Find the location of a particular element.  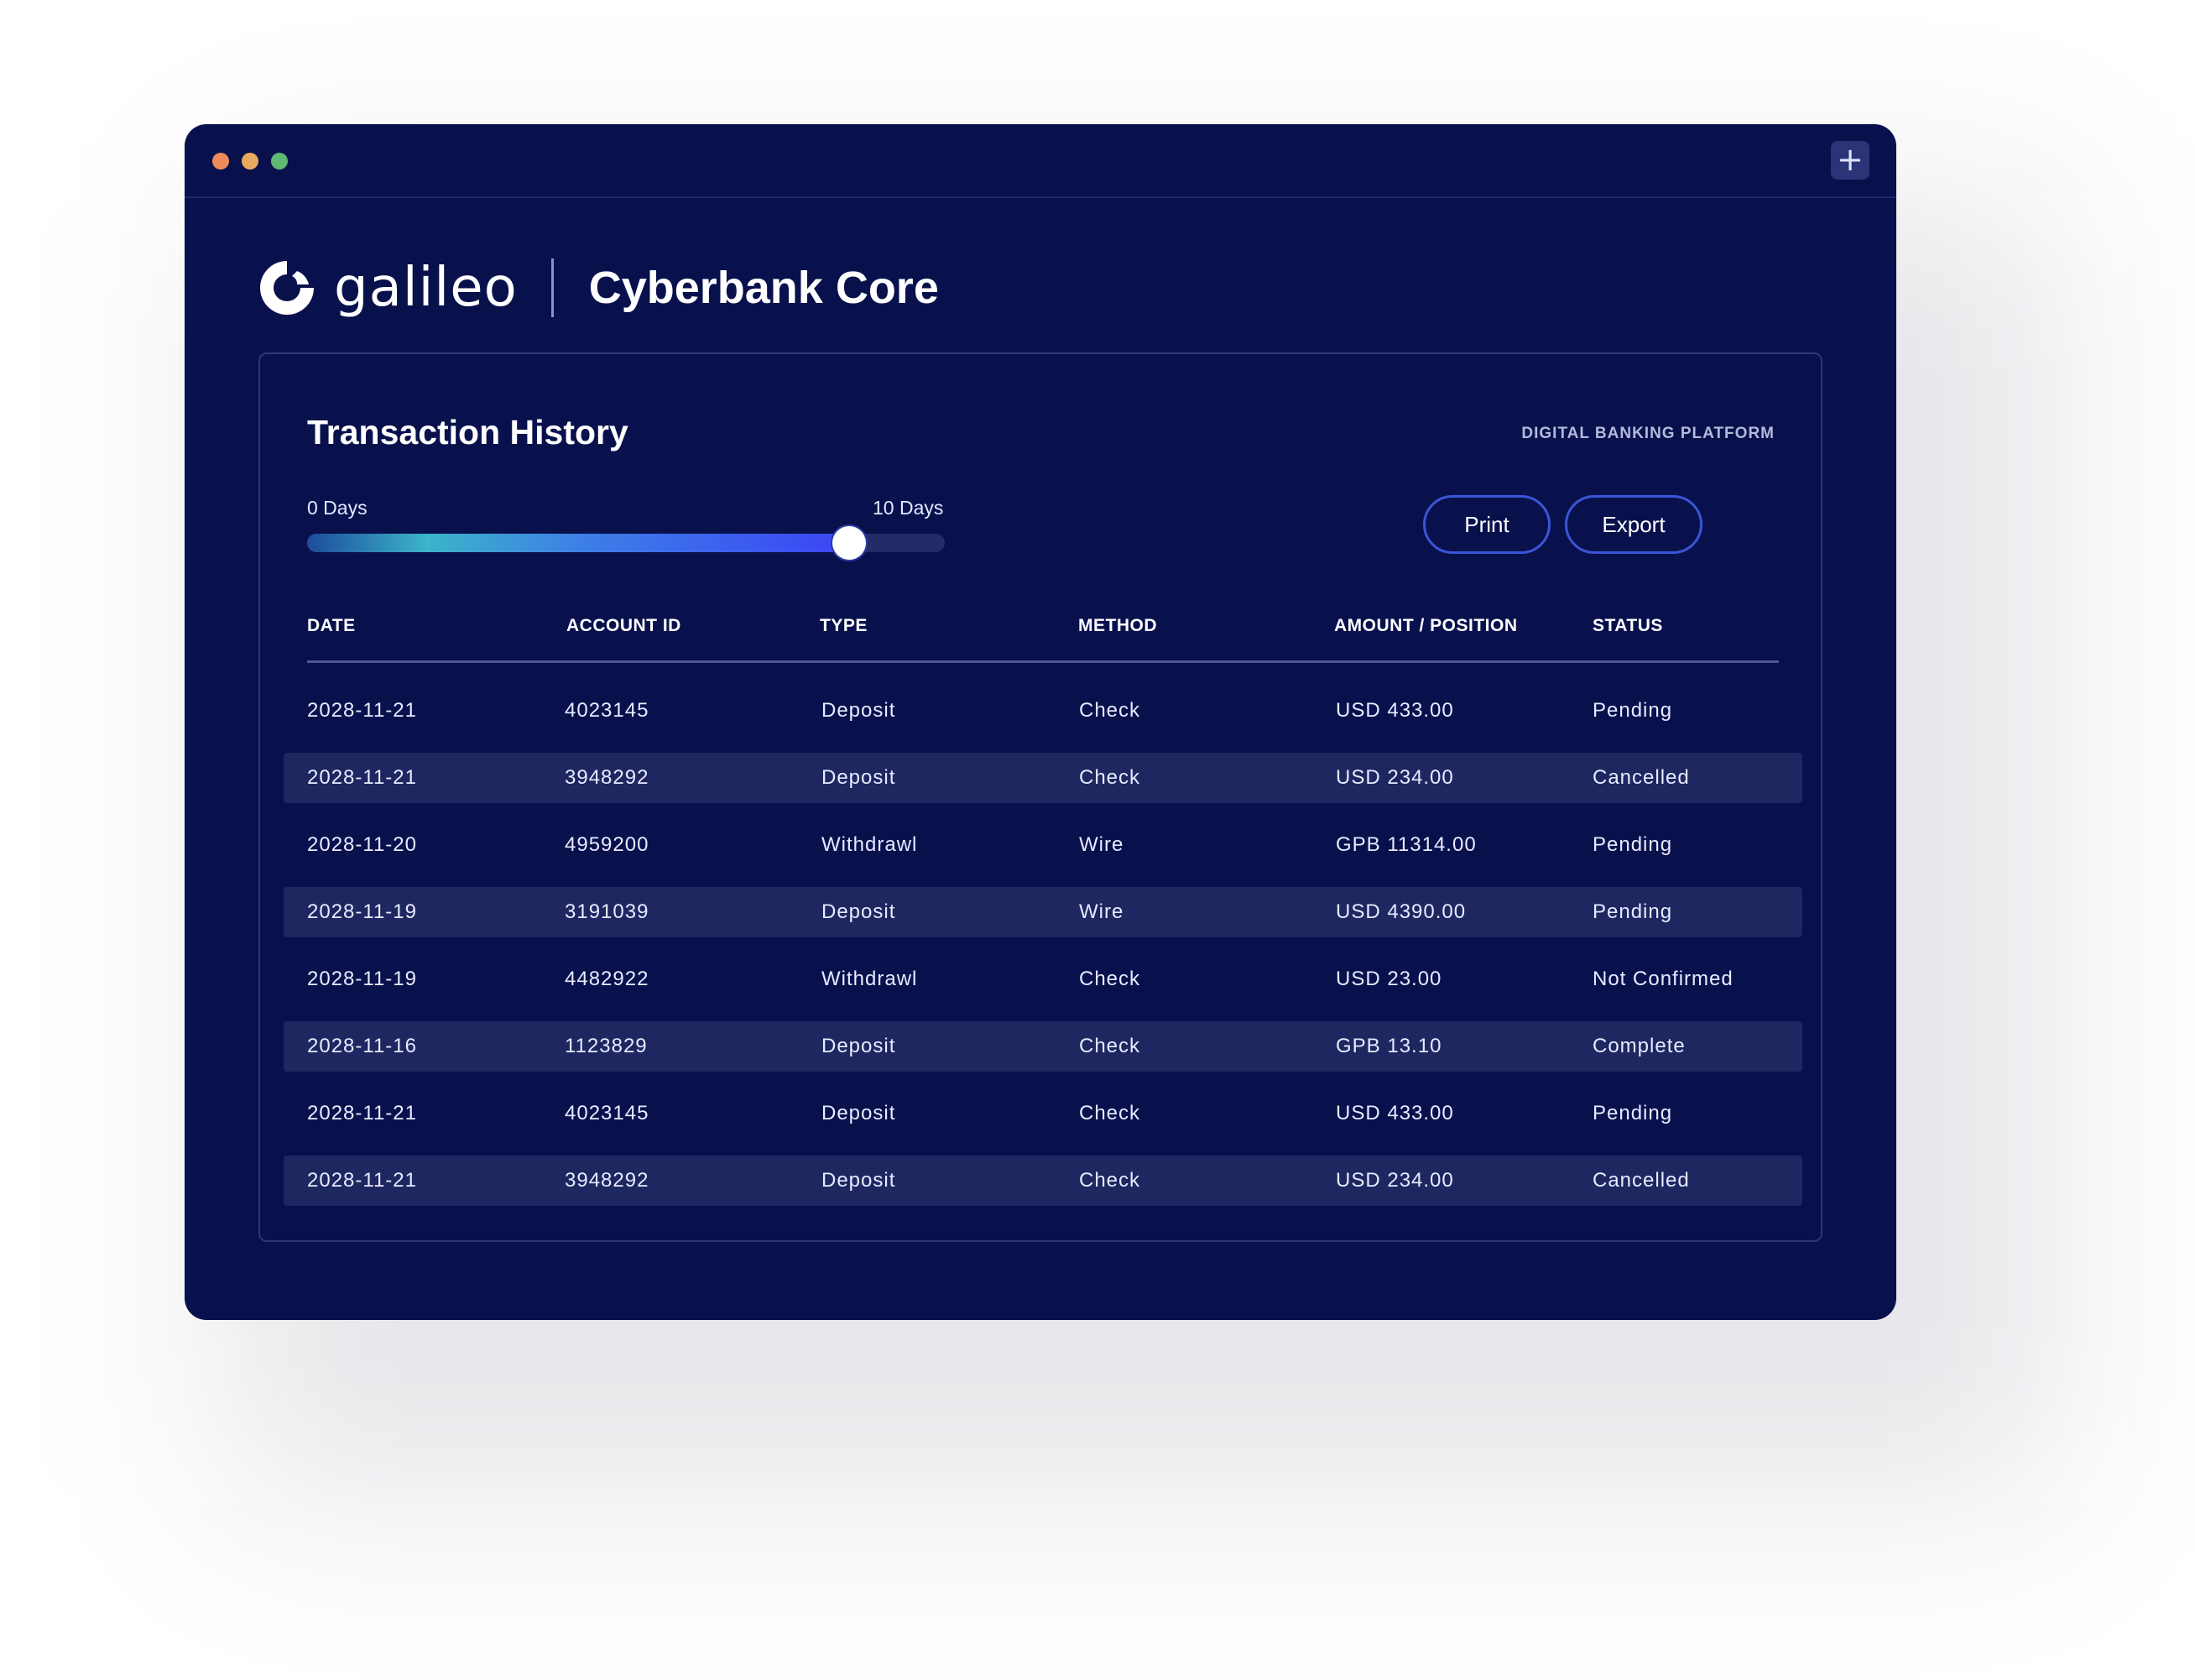

minimize-window-button is located at coordinates (250, 161).